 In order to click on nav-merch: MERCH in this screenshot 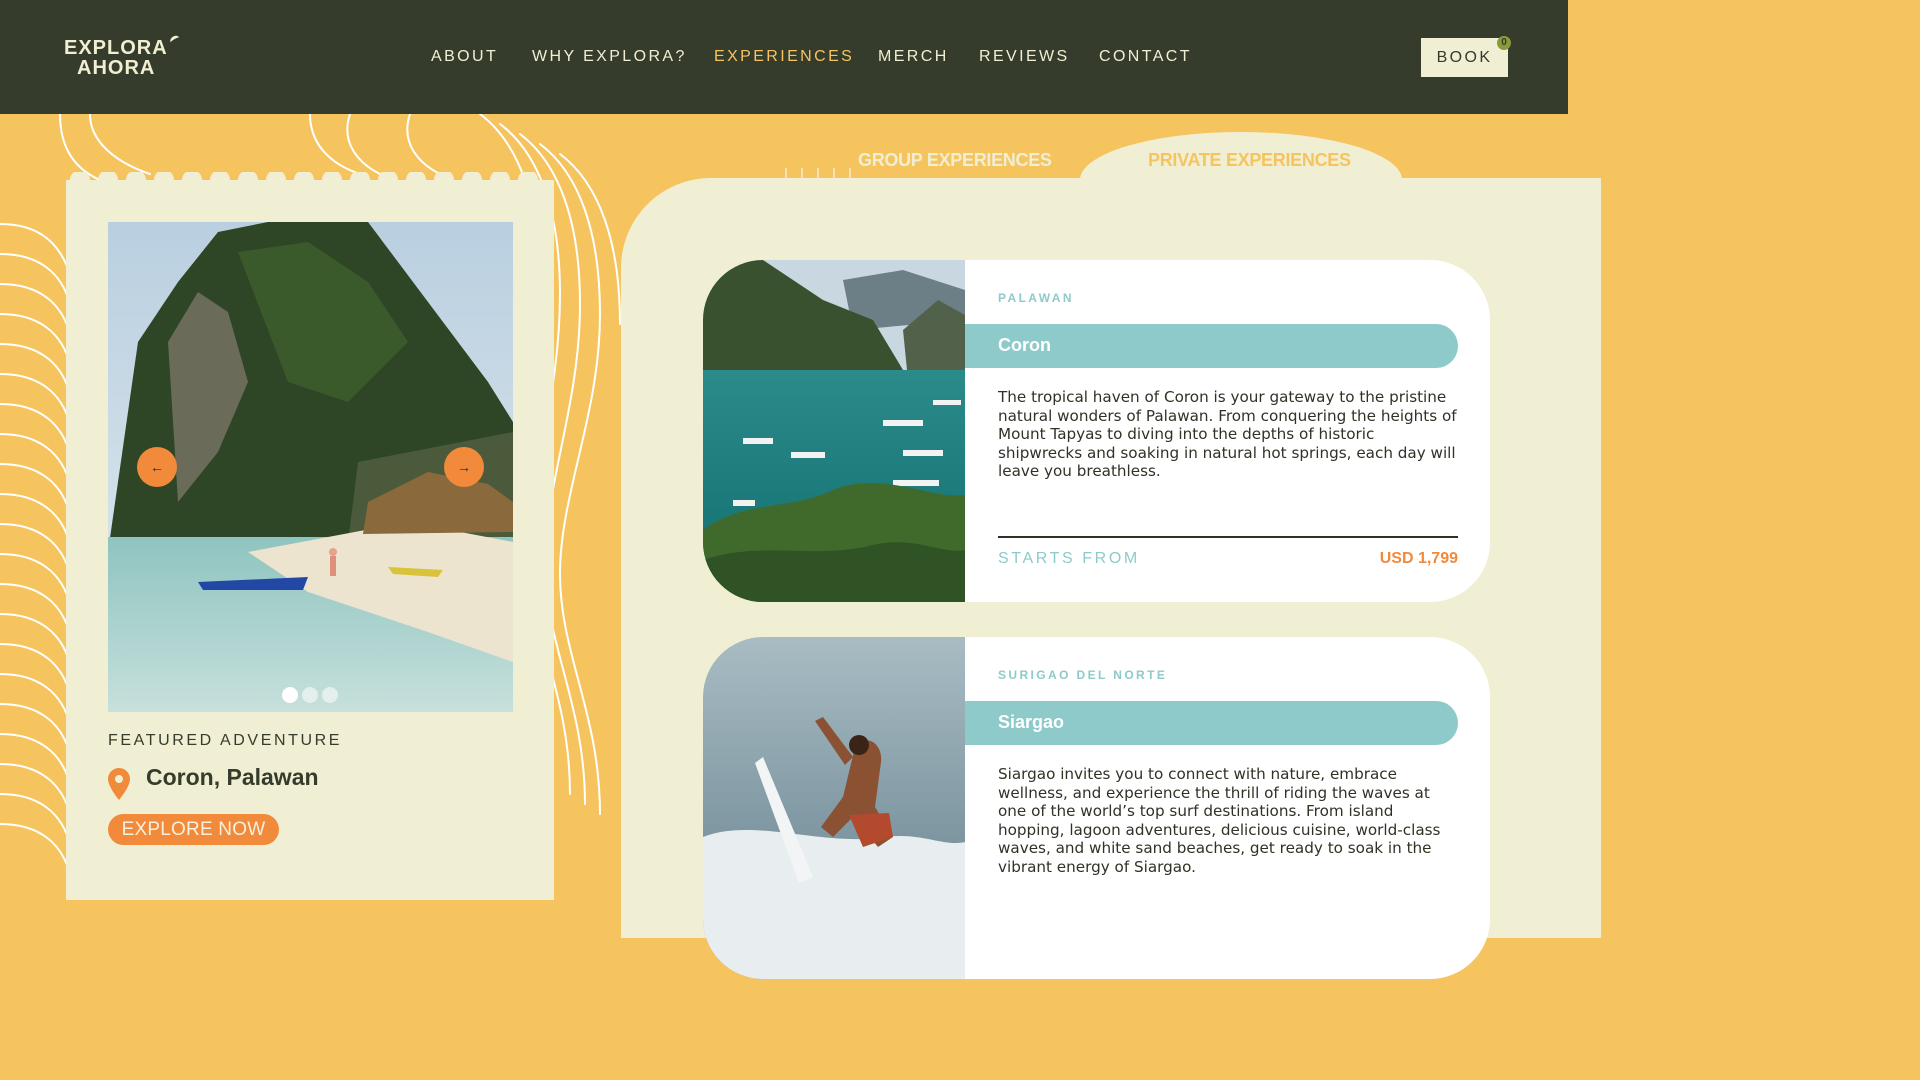, I will do `click(913, 57)`.